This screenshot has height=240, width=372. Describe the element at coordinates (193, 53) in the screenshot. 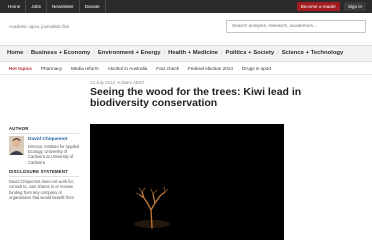

I see `main-nav-health-medicine: Health + Medicine` at that location.